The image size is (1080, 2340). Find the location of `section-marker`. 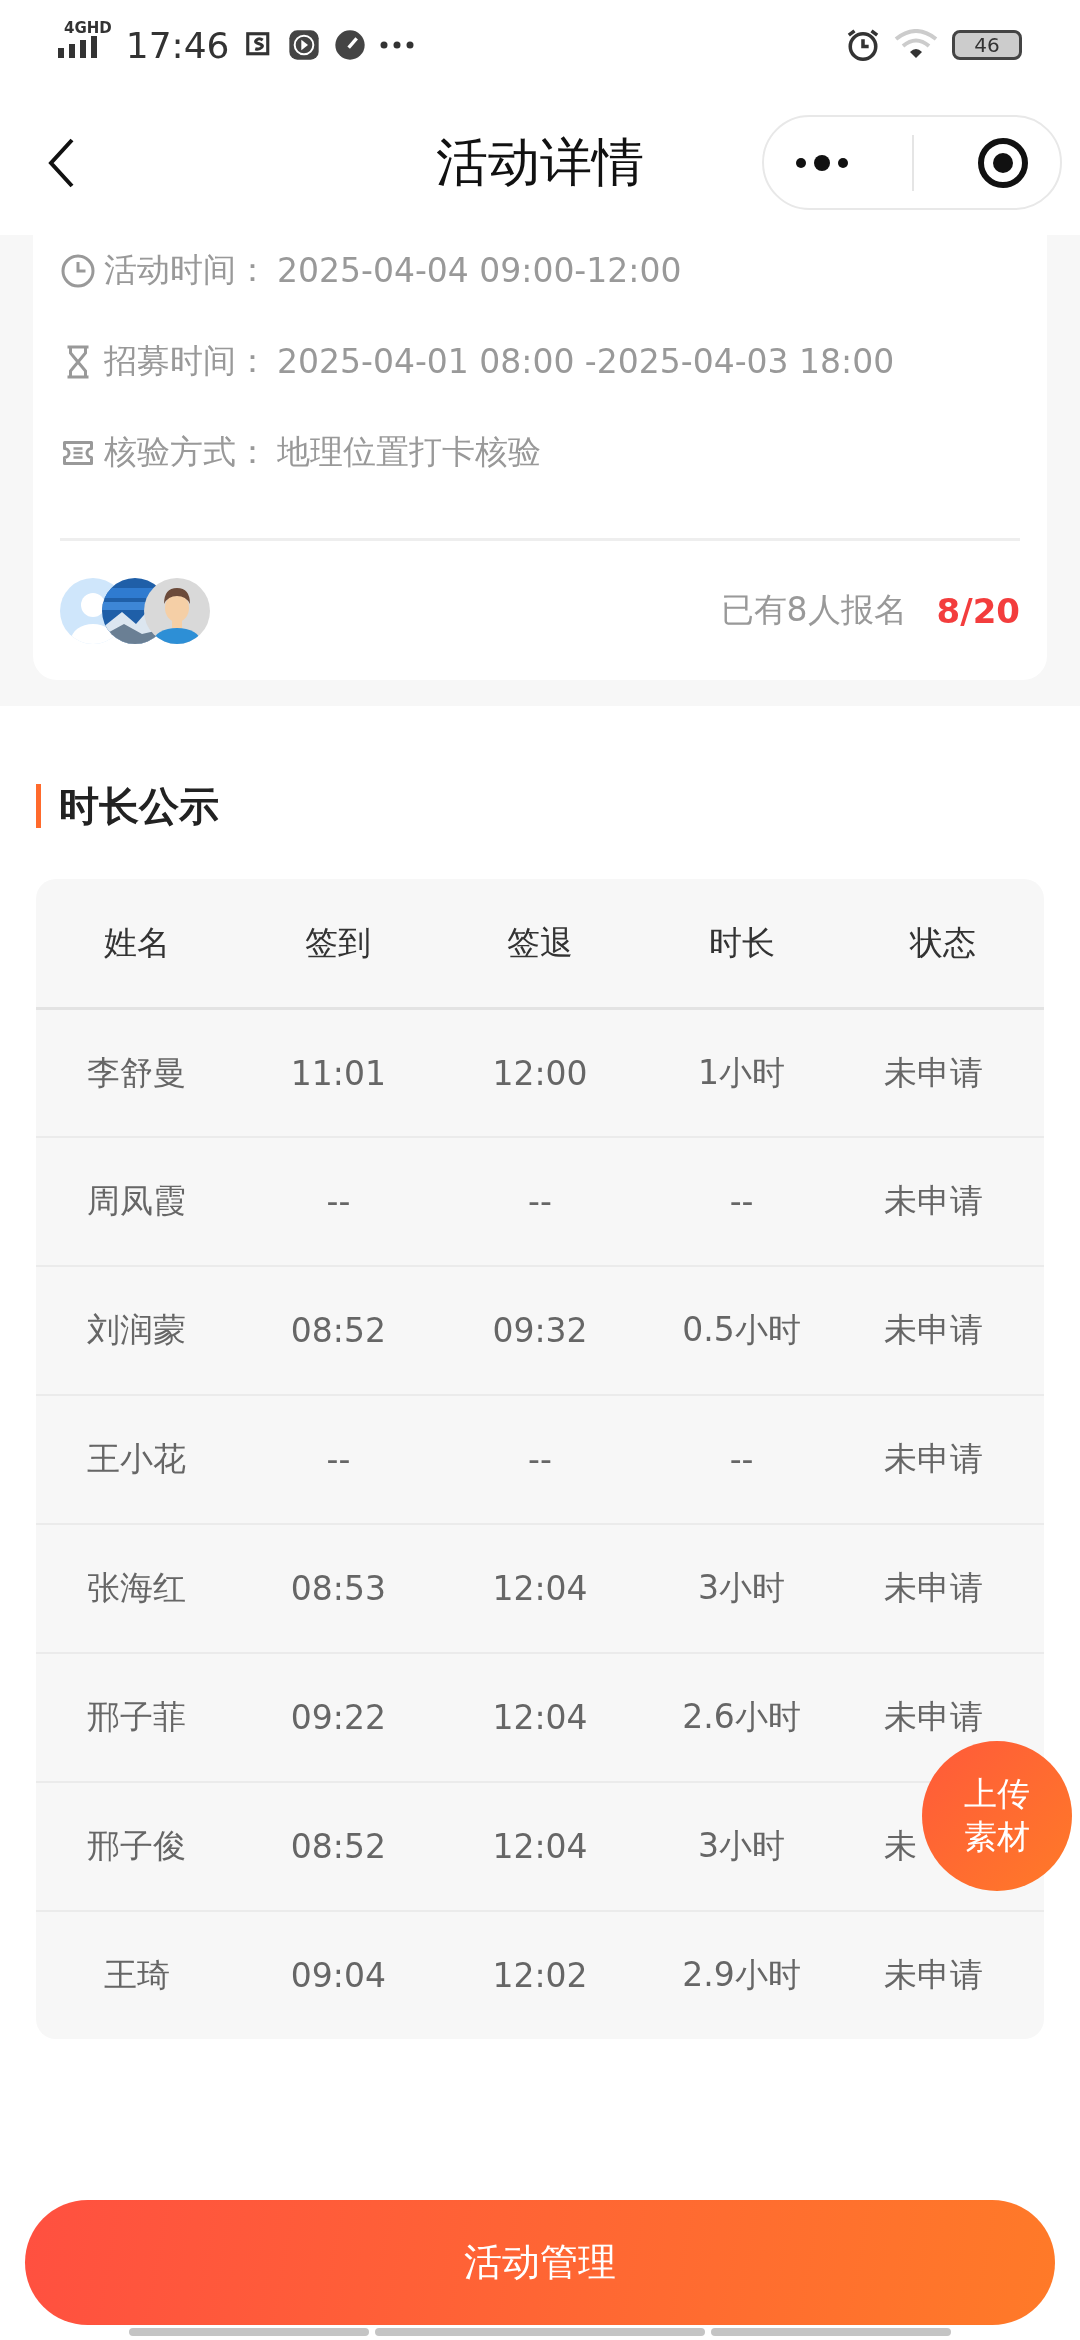

section-marker is located at coordinates (38, 806).